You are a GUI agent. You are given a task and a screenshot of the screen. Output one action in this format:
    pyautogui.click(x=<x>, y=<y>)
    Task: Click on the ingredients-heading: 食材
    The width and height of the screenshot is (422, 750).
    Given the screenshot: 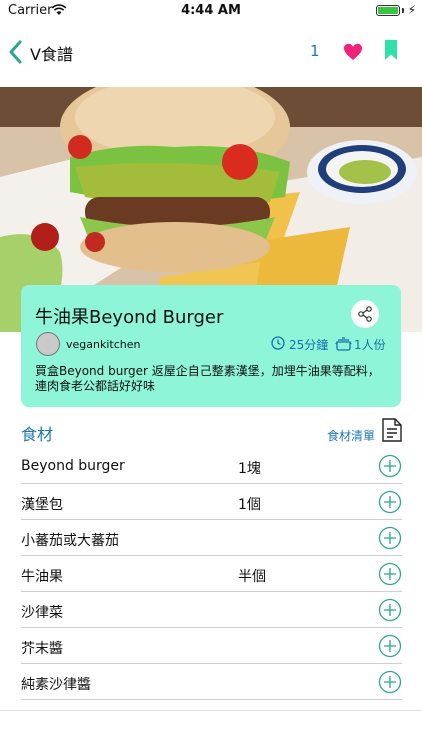 What is the action you would take?
    pyautogui.click(x=37, y=434)
    